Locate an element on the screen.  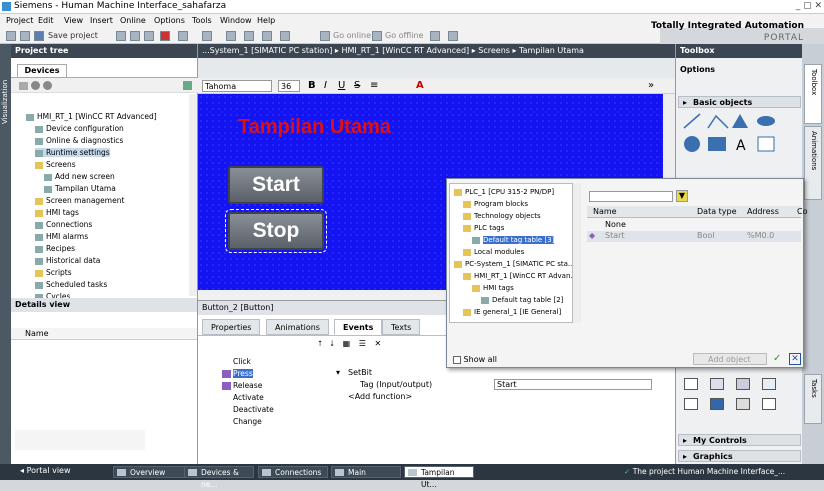
section-basic-objects: Basic objects is located at coordinates (739, 102).